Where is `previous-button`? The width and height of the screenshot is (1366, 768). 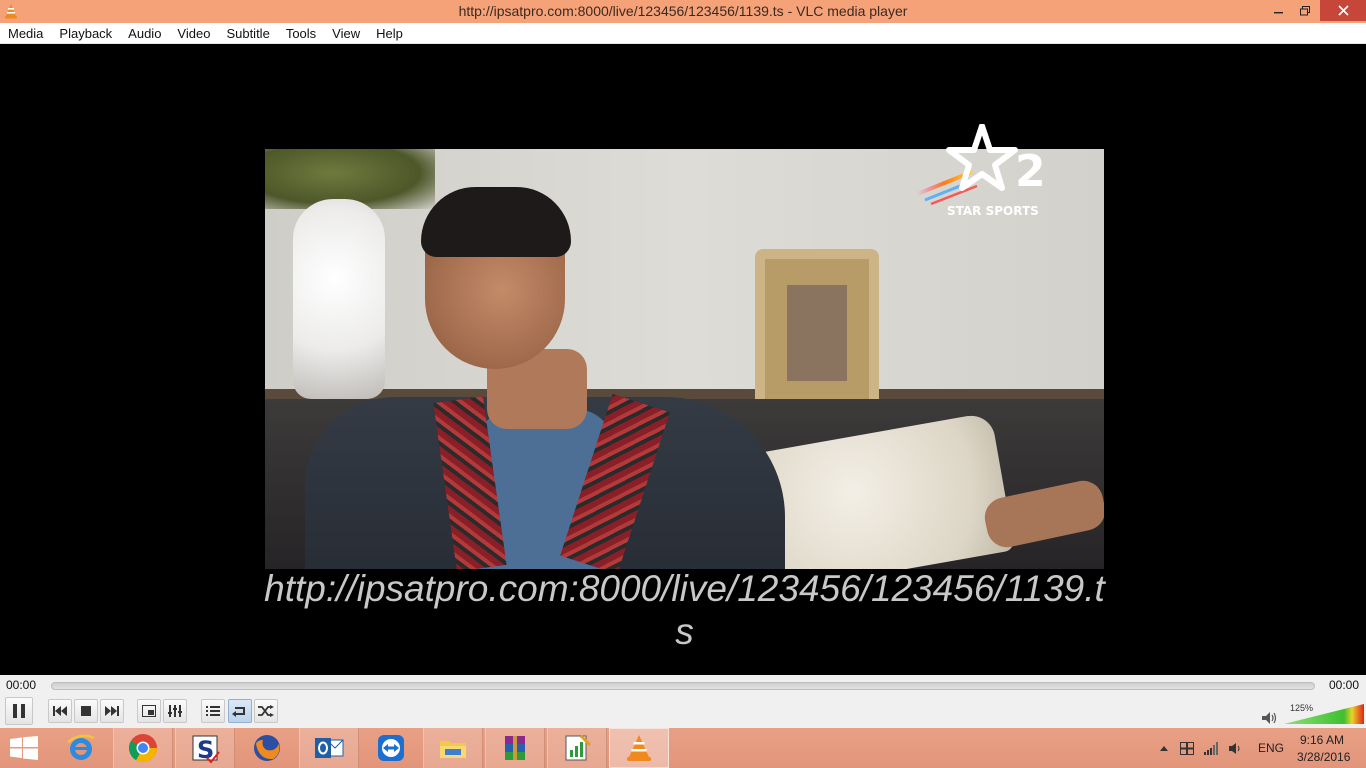 previous-button is located at coordinates (60, 711).